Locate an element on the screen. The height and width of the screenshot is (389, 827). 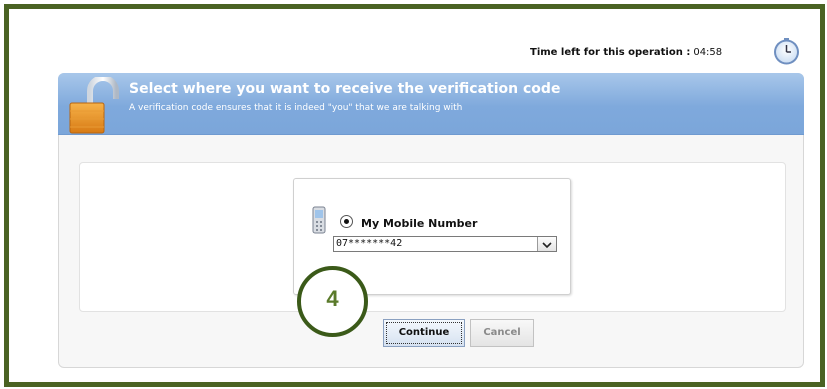
mobile-phone-icon is located at coordinates (319, 220).